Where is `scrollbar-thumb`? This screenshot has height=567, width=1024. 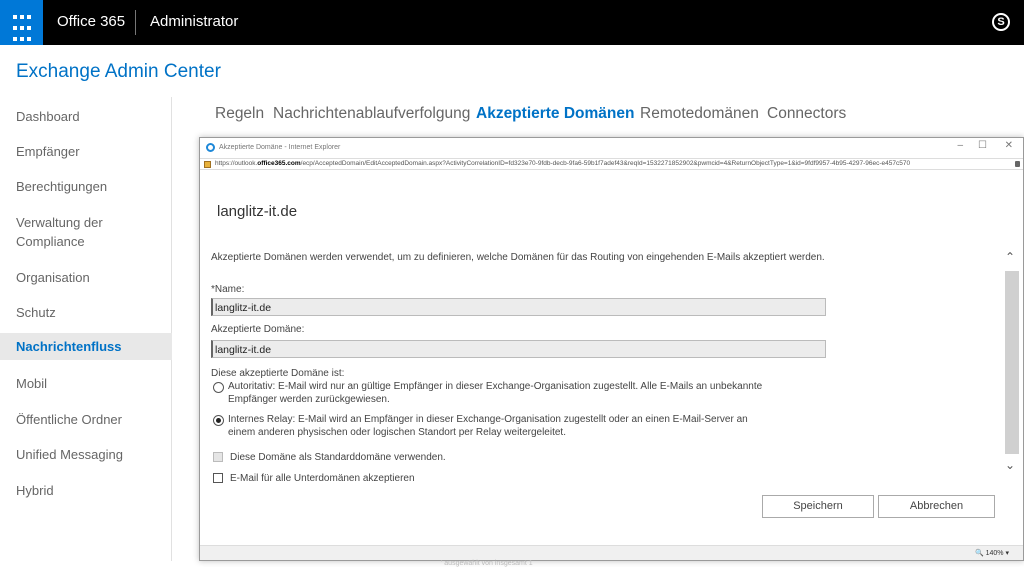
scrollbar-thumb is located at coordinates (1012, 362).